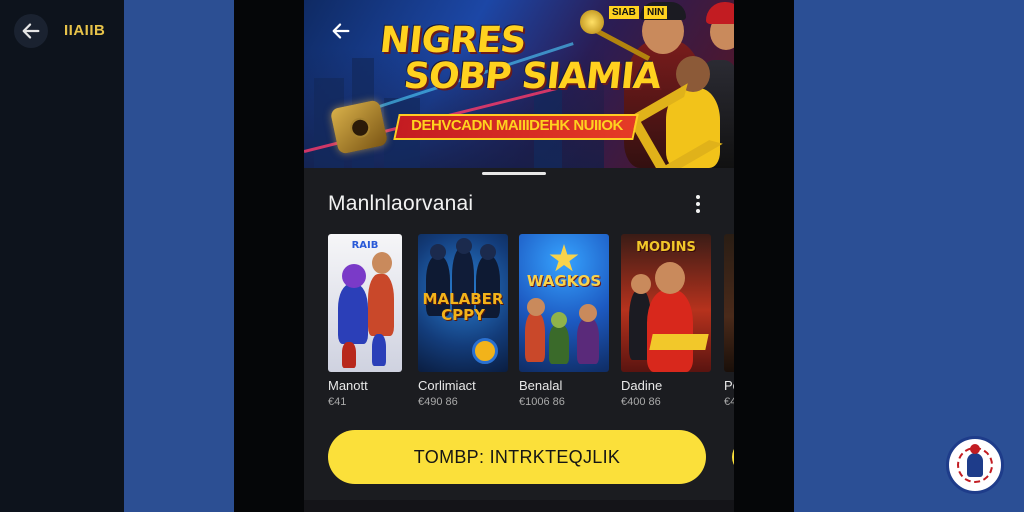 The height and width of the screenshot is (512, 1024). Describe the element at coordinates (348, 385) in the screenshot. I see `game-card-name: Manott` at that location.